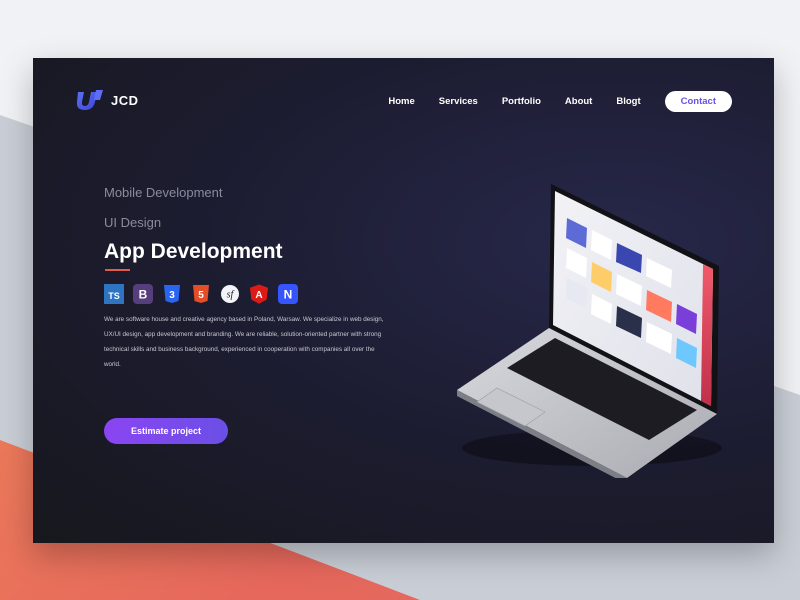  I want to click on brand-logo: JCD, so click(107, 100).